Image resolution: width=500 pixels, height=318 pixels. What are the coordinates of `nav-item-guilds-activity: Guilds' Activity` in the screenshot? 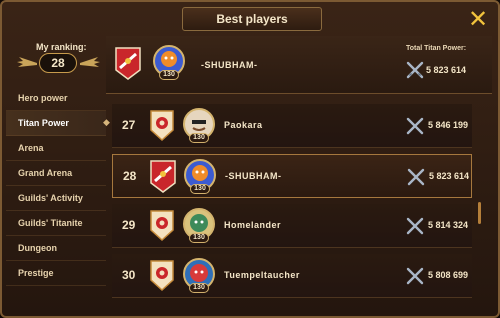 It's located at (56, 198).